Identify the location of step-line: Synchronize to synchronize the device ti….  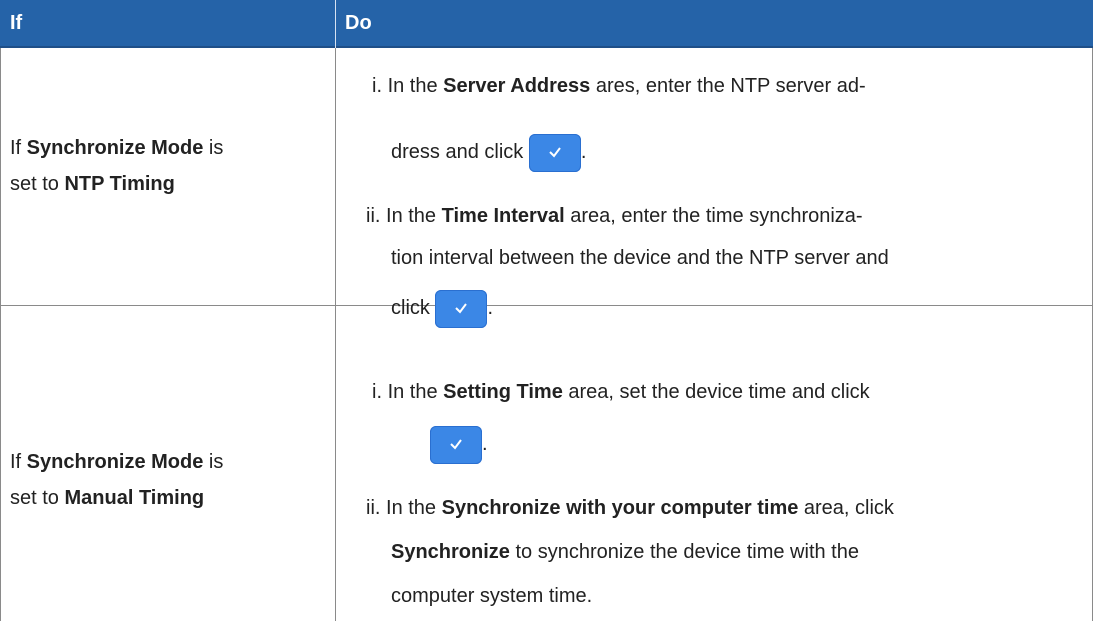
(625, 552).